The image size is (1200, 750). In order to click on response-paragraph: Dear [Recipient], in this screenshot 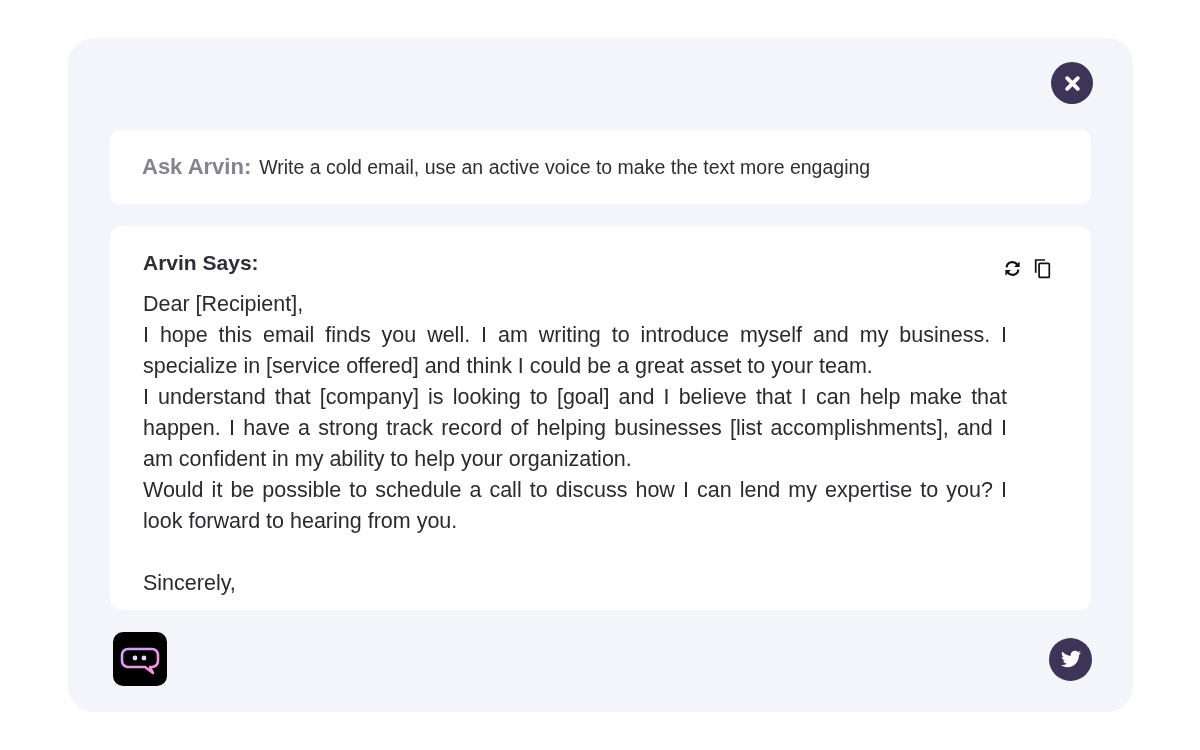, I will do `click(224, 304)`.